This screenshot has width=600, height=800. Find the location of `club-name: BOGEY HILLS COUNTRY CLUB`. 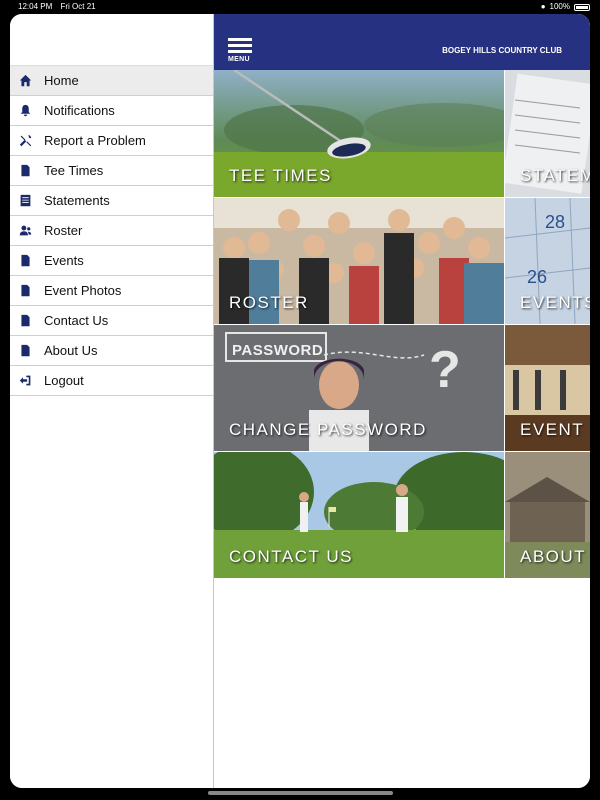

club-name: BOGEY HILLS COUNTRY CLUB is located at coordinates (502, 50).